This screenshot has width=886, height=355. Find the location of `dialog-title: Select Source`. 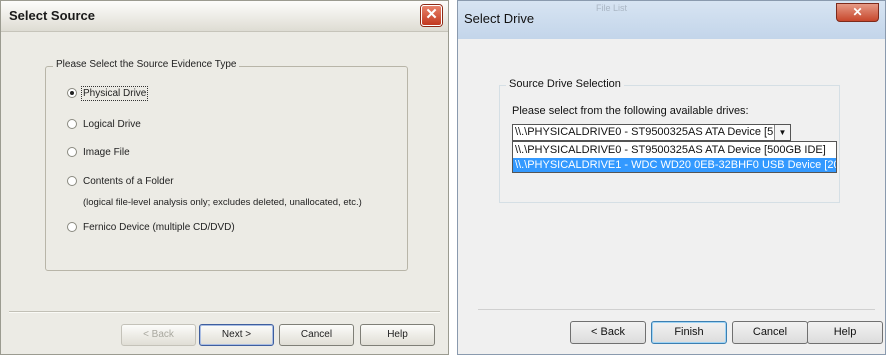

dialog-title: Select Source is located at coordinates (52, 15).